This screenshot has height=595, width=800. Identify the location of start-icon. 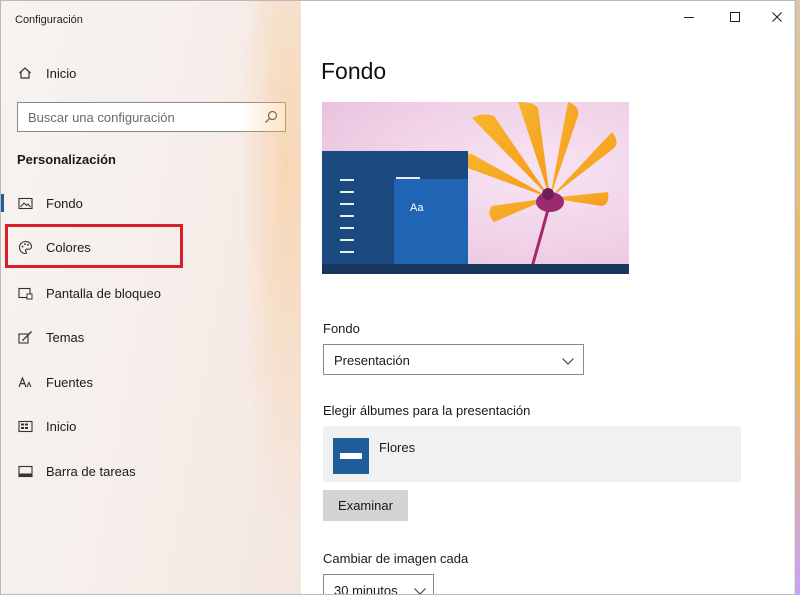
(25, 426).